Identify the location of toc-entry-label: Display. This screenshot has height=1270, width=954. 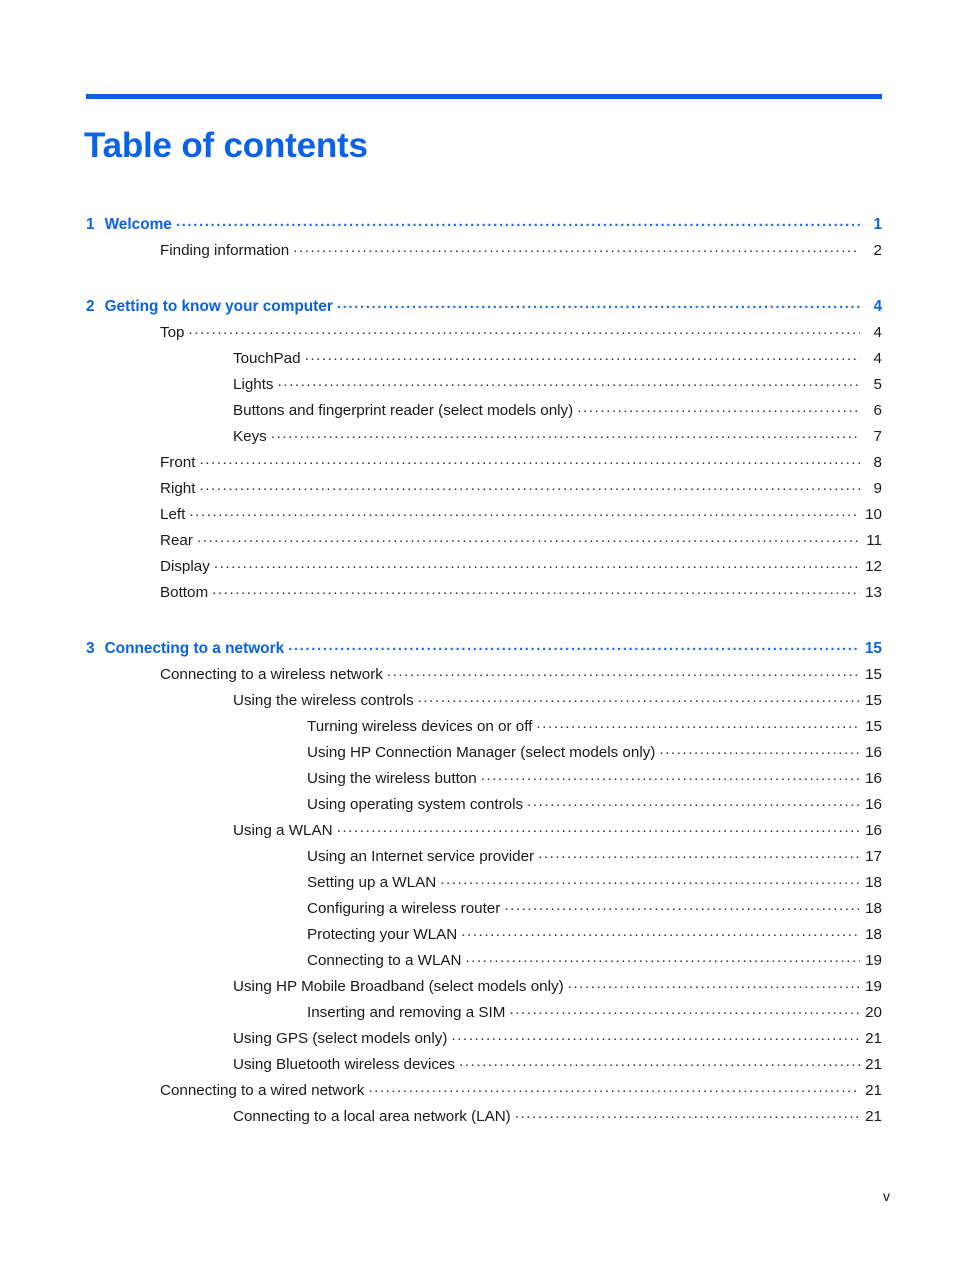
(185, 566).